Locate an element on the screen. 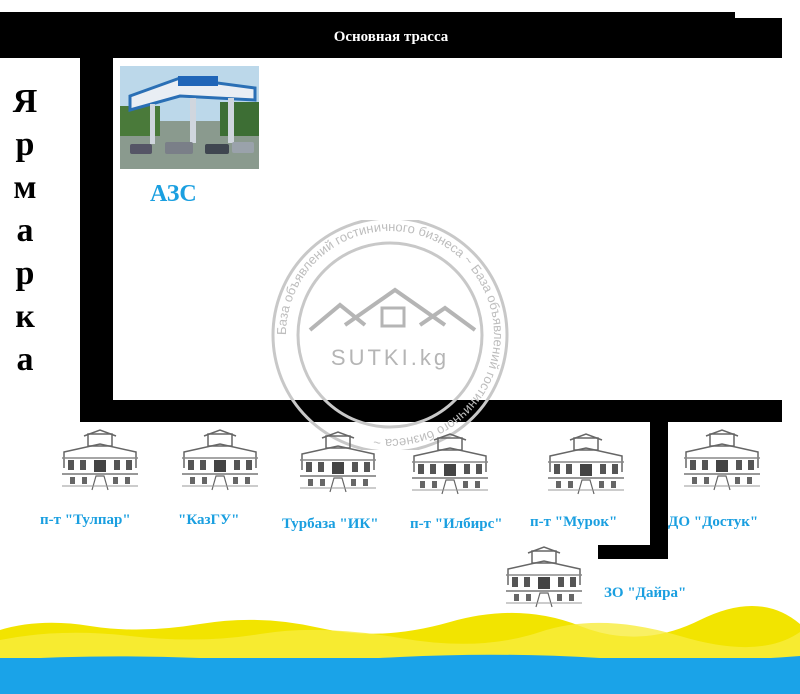  fair-letter: к is located at coordinates (25, 316).